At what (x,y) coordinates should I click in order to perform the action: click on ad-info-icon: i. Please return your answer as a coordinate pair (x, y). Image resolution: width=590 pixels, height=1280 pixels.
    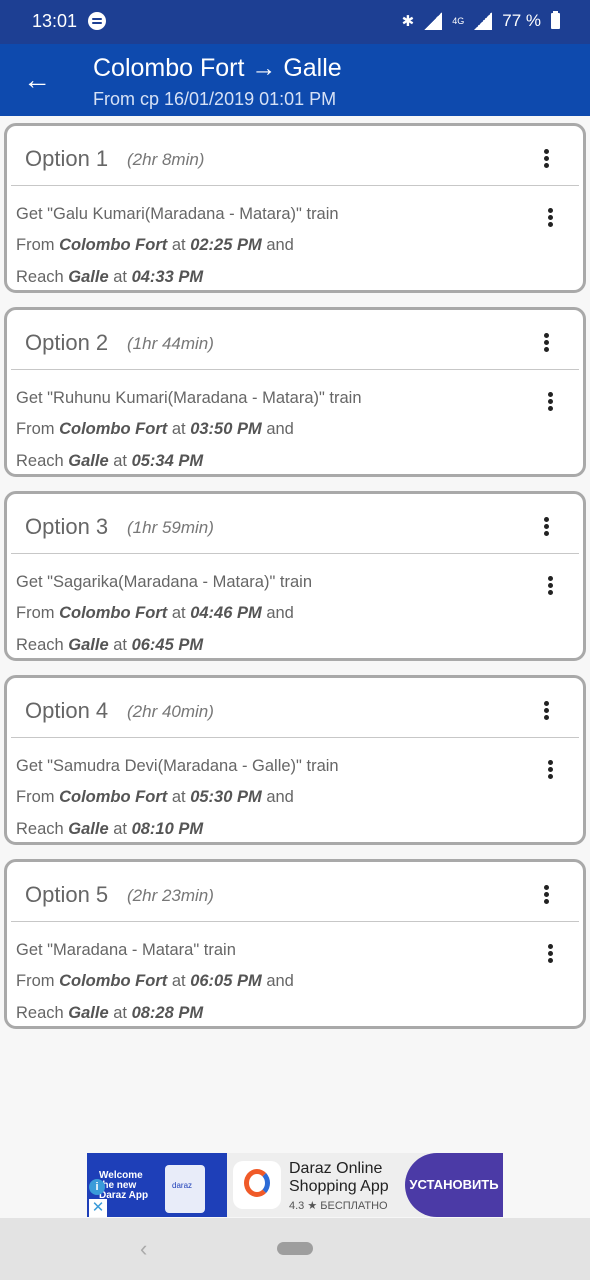
    Looking at the image, I should click on (97, 1187).